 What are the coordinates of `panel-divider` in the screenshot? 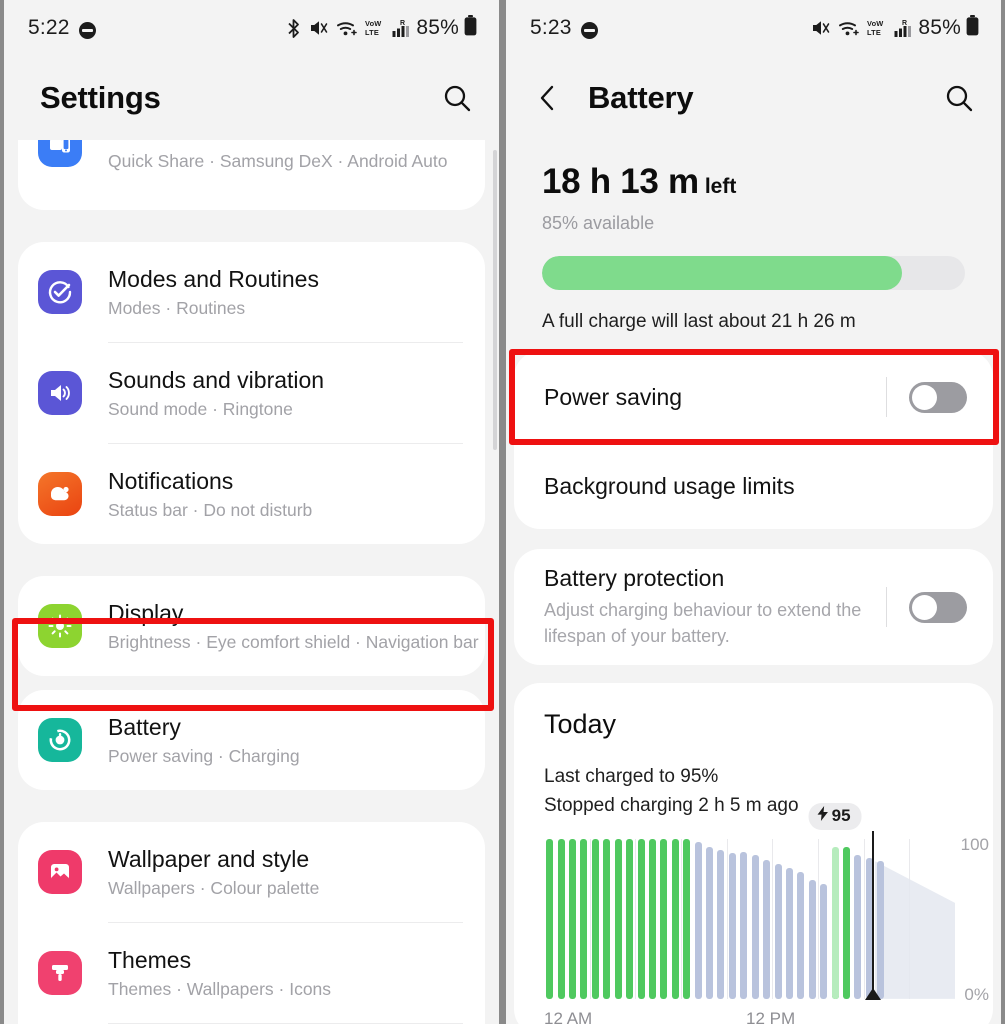 It's located at (502, 512).